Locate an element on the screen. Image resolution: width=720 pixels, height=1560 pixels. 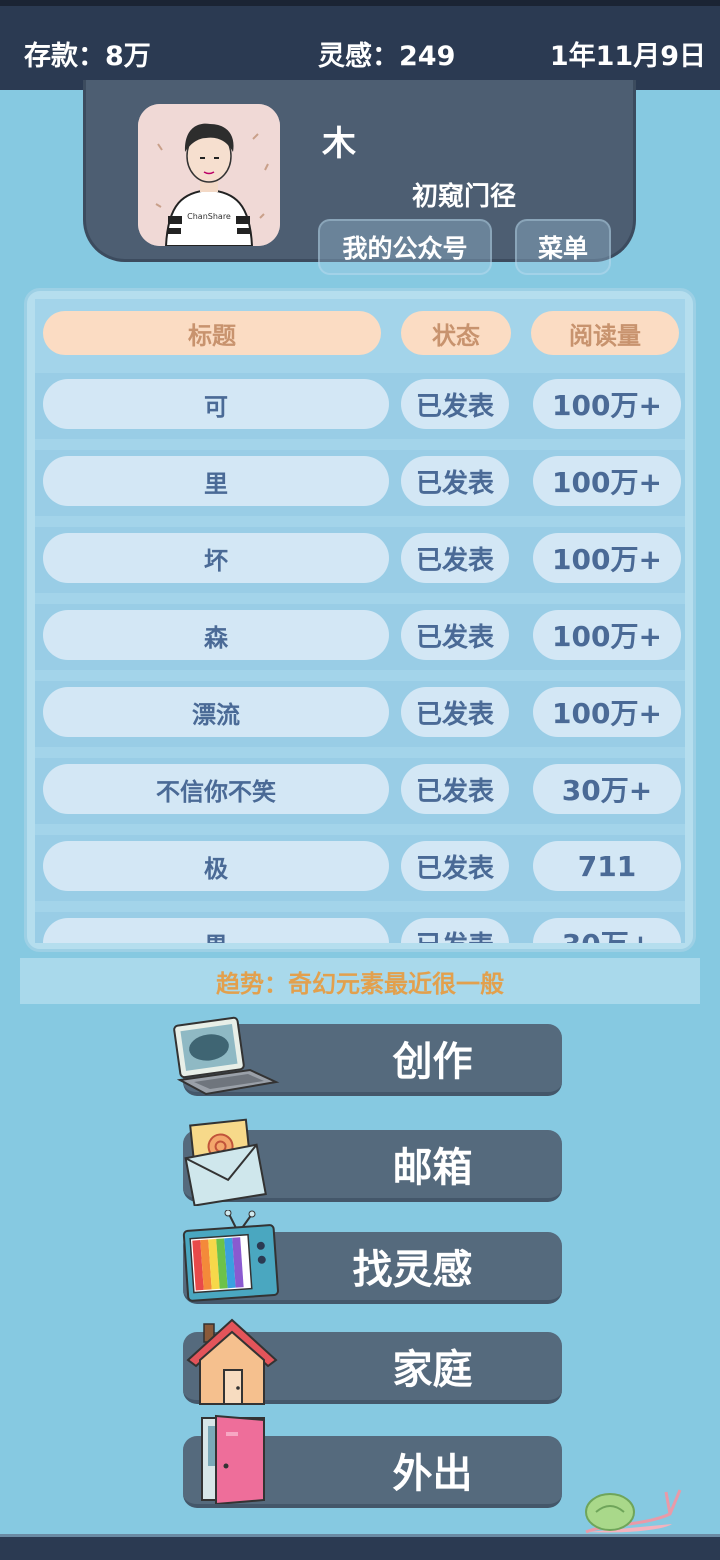
envelope-icon is located at coordinates (225, 1162).